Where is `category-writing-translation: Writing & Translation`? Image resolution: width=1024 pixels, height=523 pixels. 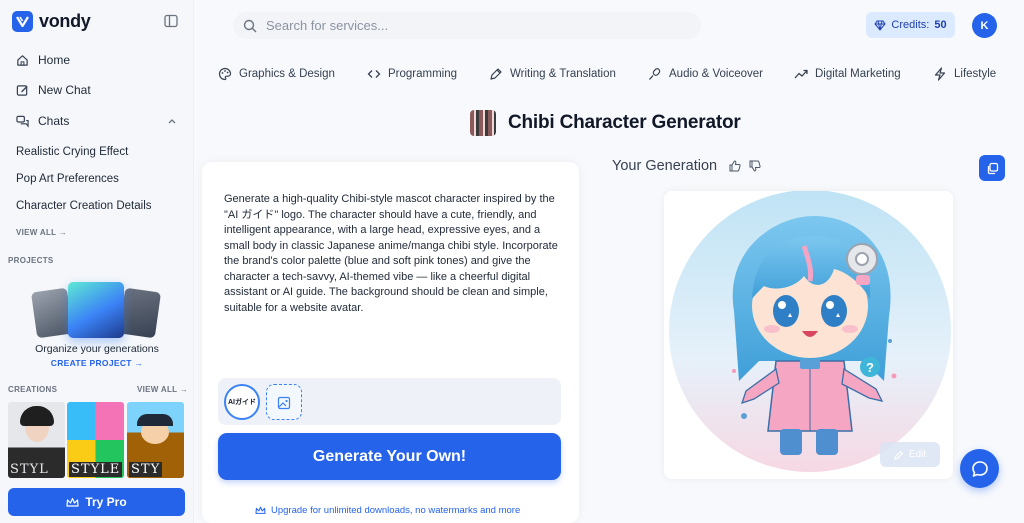 category-writing-translation: Writing & Translation is located at coordinates (552, 74).